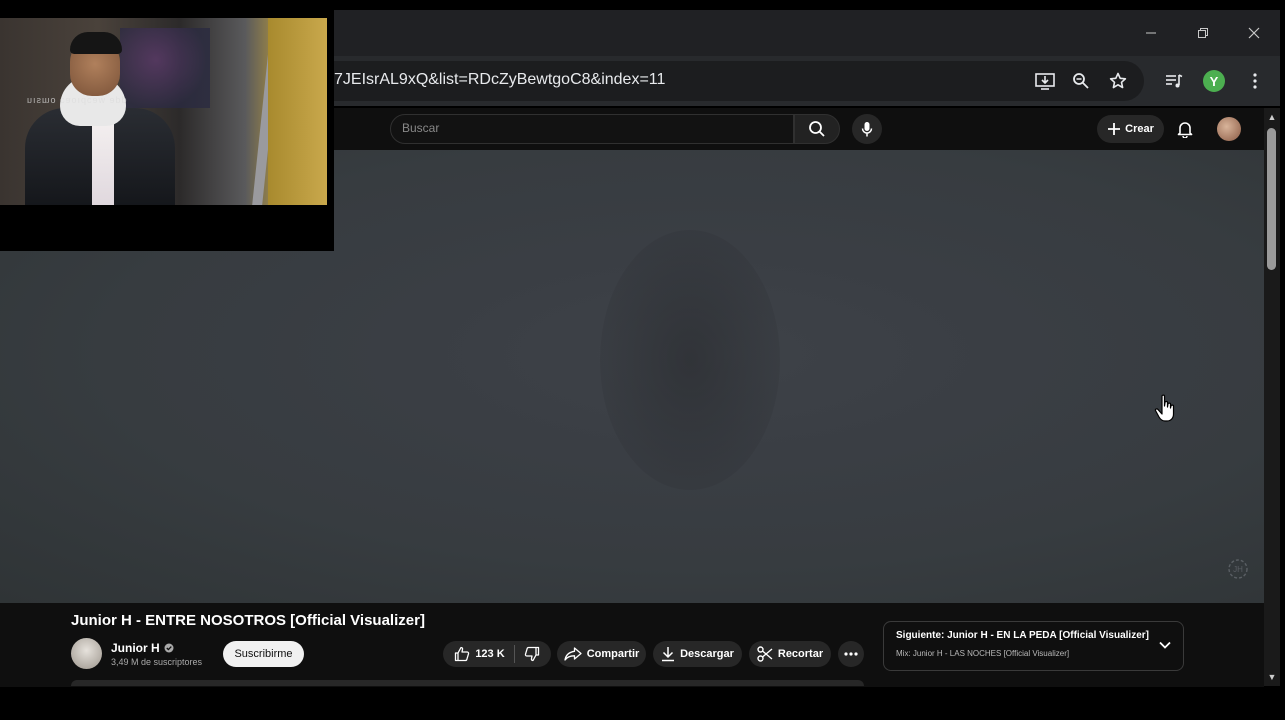 The height and width of the screenshot is (720, 1285). What do you see at coordinates (1272, 677) in the screenshot?
I see `scroll-down-arrow-icon: ▼` at bounding box center [1272, 677].